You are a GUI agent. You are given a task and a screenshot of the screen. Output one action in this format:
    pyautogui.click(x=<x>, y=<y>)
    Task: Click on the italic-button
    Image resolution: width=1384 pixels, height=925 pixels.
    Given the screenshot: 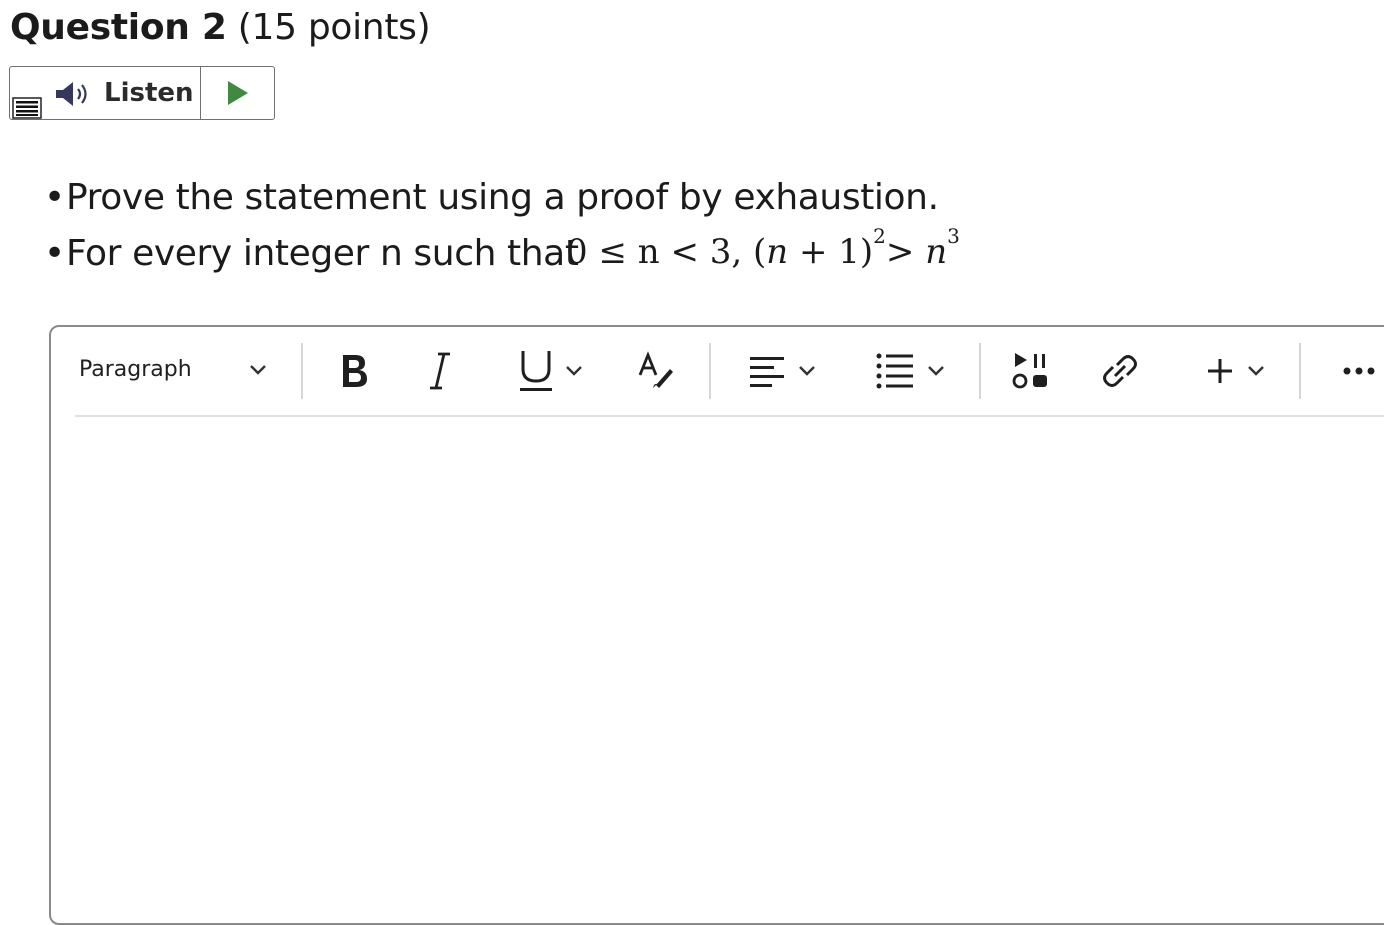 What is the action you would take?
    pyautogui.click(x=440, y=371)
    